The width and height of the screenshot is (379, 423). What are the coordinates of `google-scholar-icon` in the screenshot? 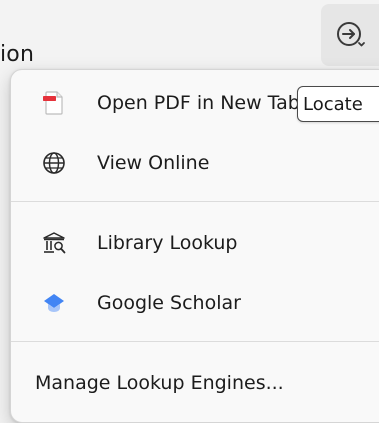 It's located at (54, 303).